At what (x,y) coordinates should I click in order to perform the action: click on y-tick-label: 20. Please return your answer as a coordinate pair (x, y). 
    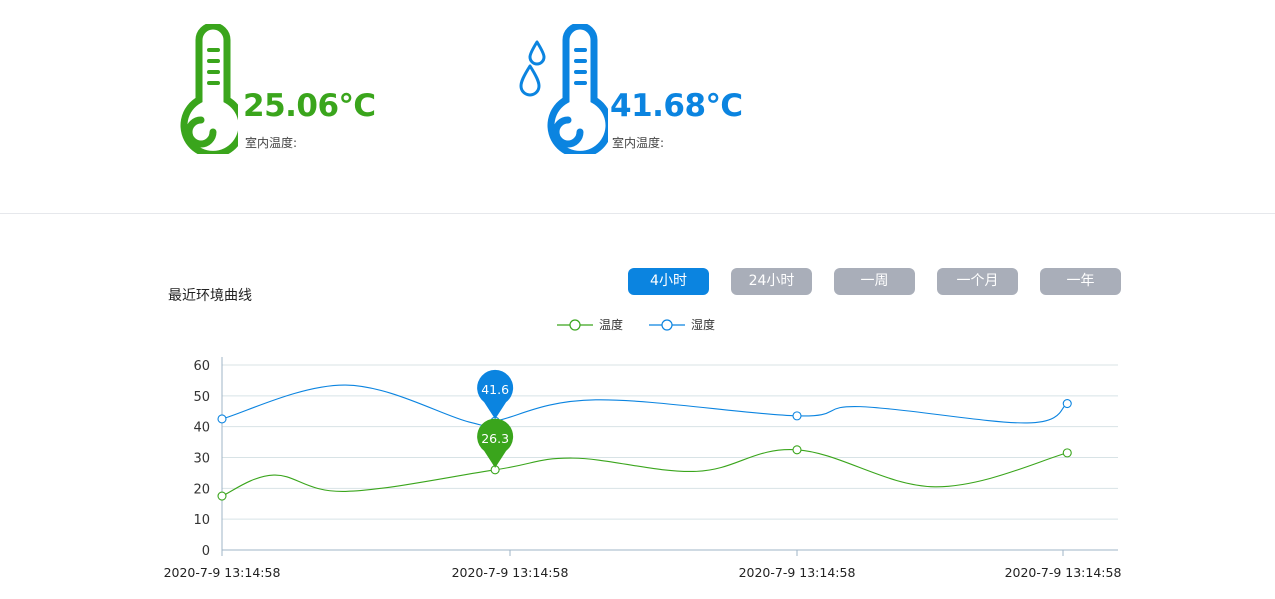
    Looking at the image, I should click on (201, 489).